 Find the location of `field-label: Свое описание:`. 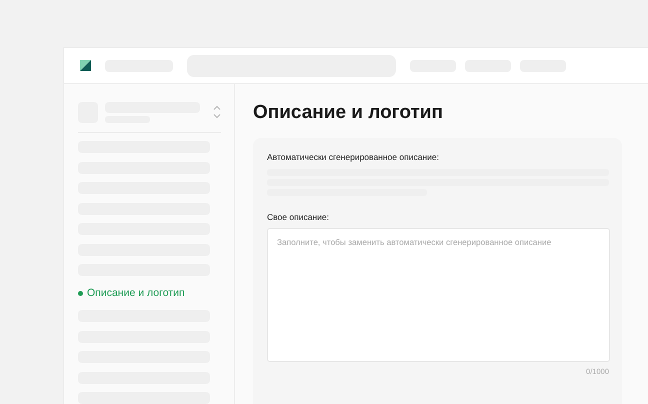

field-label: Свое описание: is located at coordinates (298, 217).